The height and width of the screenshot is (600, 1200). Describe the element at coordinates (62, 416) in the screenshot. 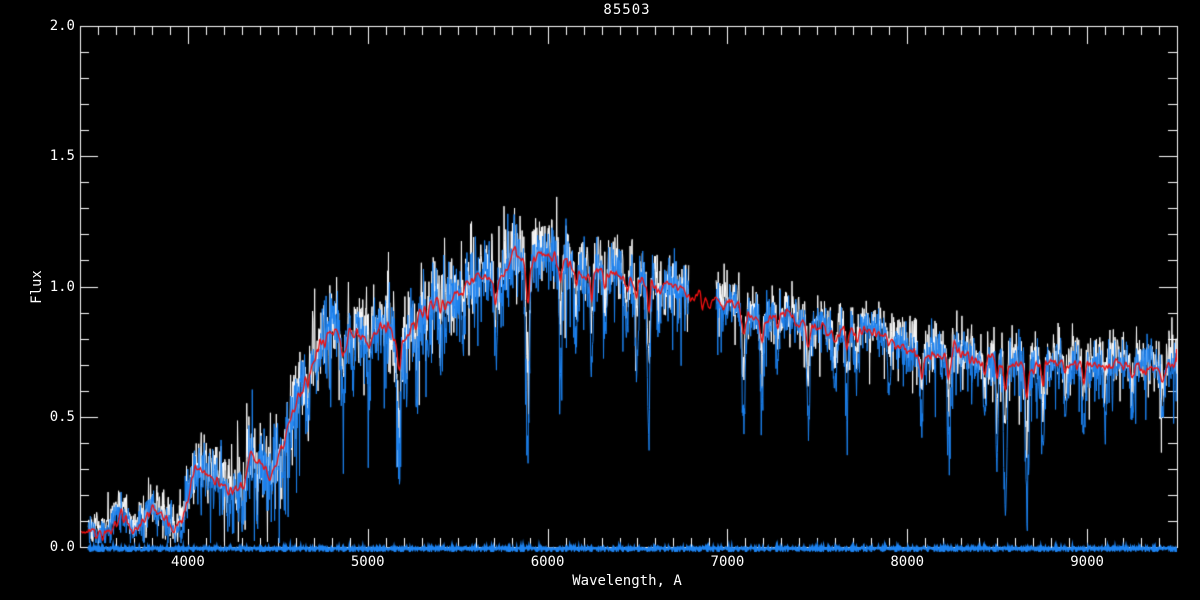

I see `y-tick-label: 0.5` at that location.